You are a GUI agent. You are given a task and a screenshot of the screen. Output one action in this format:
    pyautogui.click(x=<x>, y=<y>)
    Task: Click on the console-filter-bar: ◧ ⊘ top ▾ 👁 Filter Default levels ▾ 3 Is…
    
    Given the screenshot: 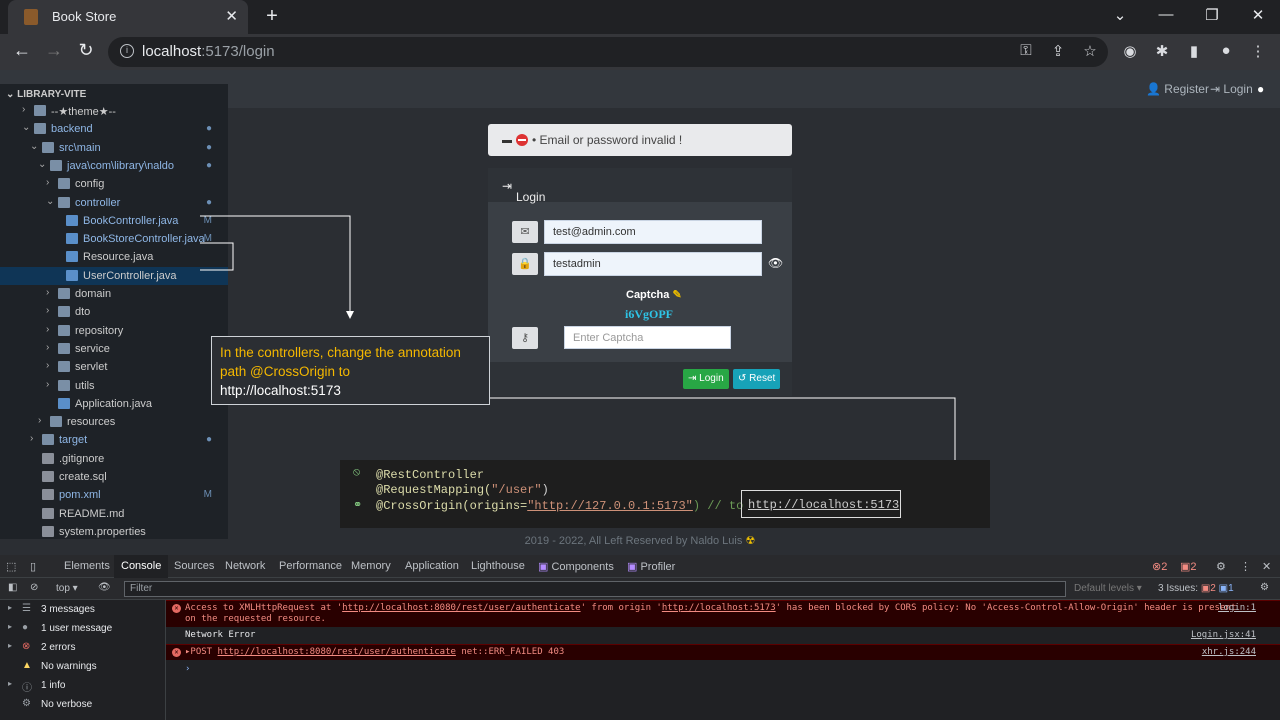 What is the action you would take?
    pyautogui.click(x=640, y=589)
    